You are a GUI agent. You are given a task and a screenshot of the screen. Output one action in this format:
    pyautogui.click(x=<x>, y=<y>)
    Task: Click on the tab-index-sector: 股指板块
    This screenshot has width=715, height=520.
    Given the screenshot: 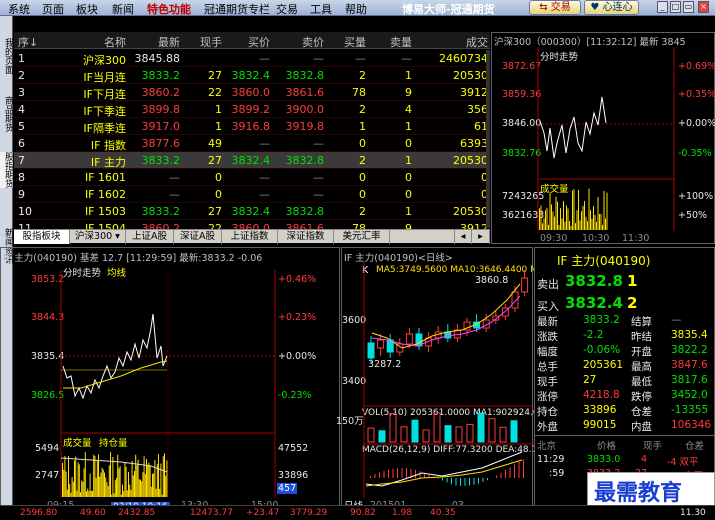 What is the action you would take?
    pyautogui.click(x=42, y=237)
    